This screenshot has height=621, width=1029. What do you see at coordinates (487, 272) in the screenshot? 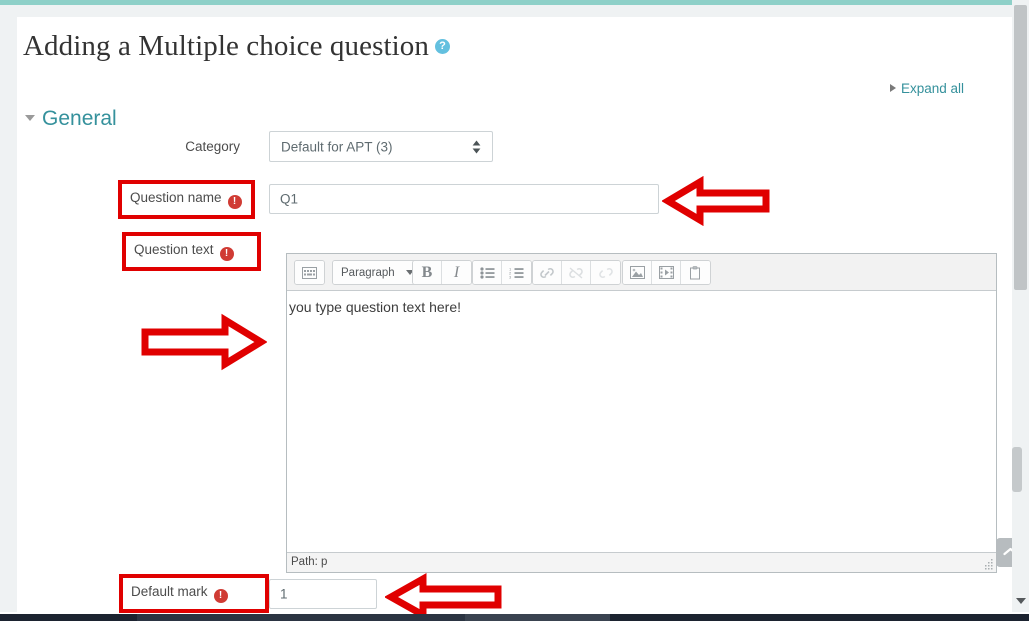
I see `bullet-list-icon` at bounding box center [487, 272].